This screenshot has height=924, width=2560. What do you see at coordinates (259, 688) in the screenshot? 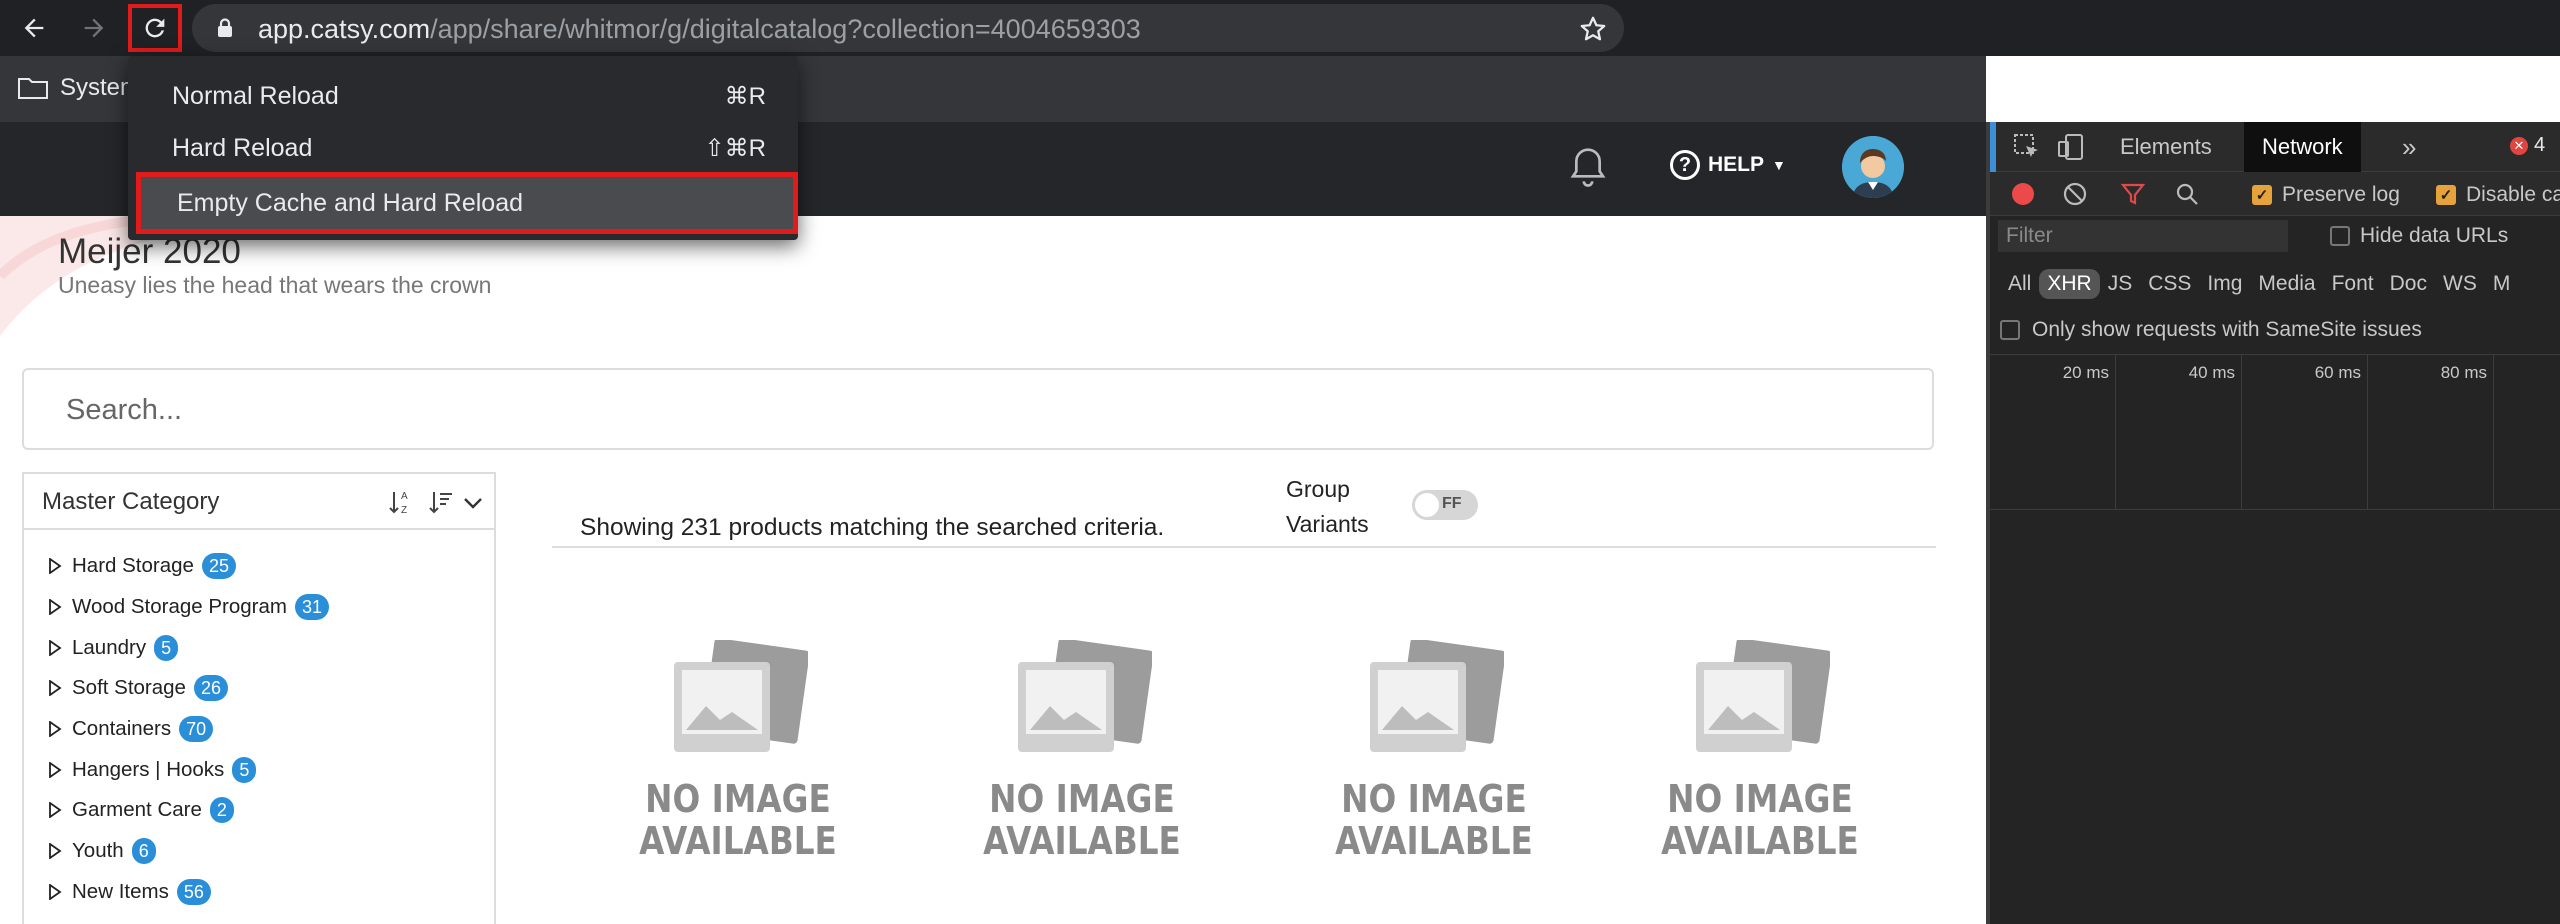
I see `category-item-soft-storage: Soft Storage 26` at bounding box center [259, 688].